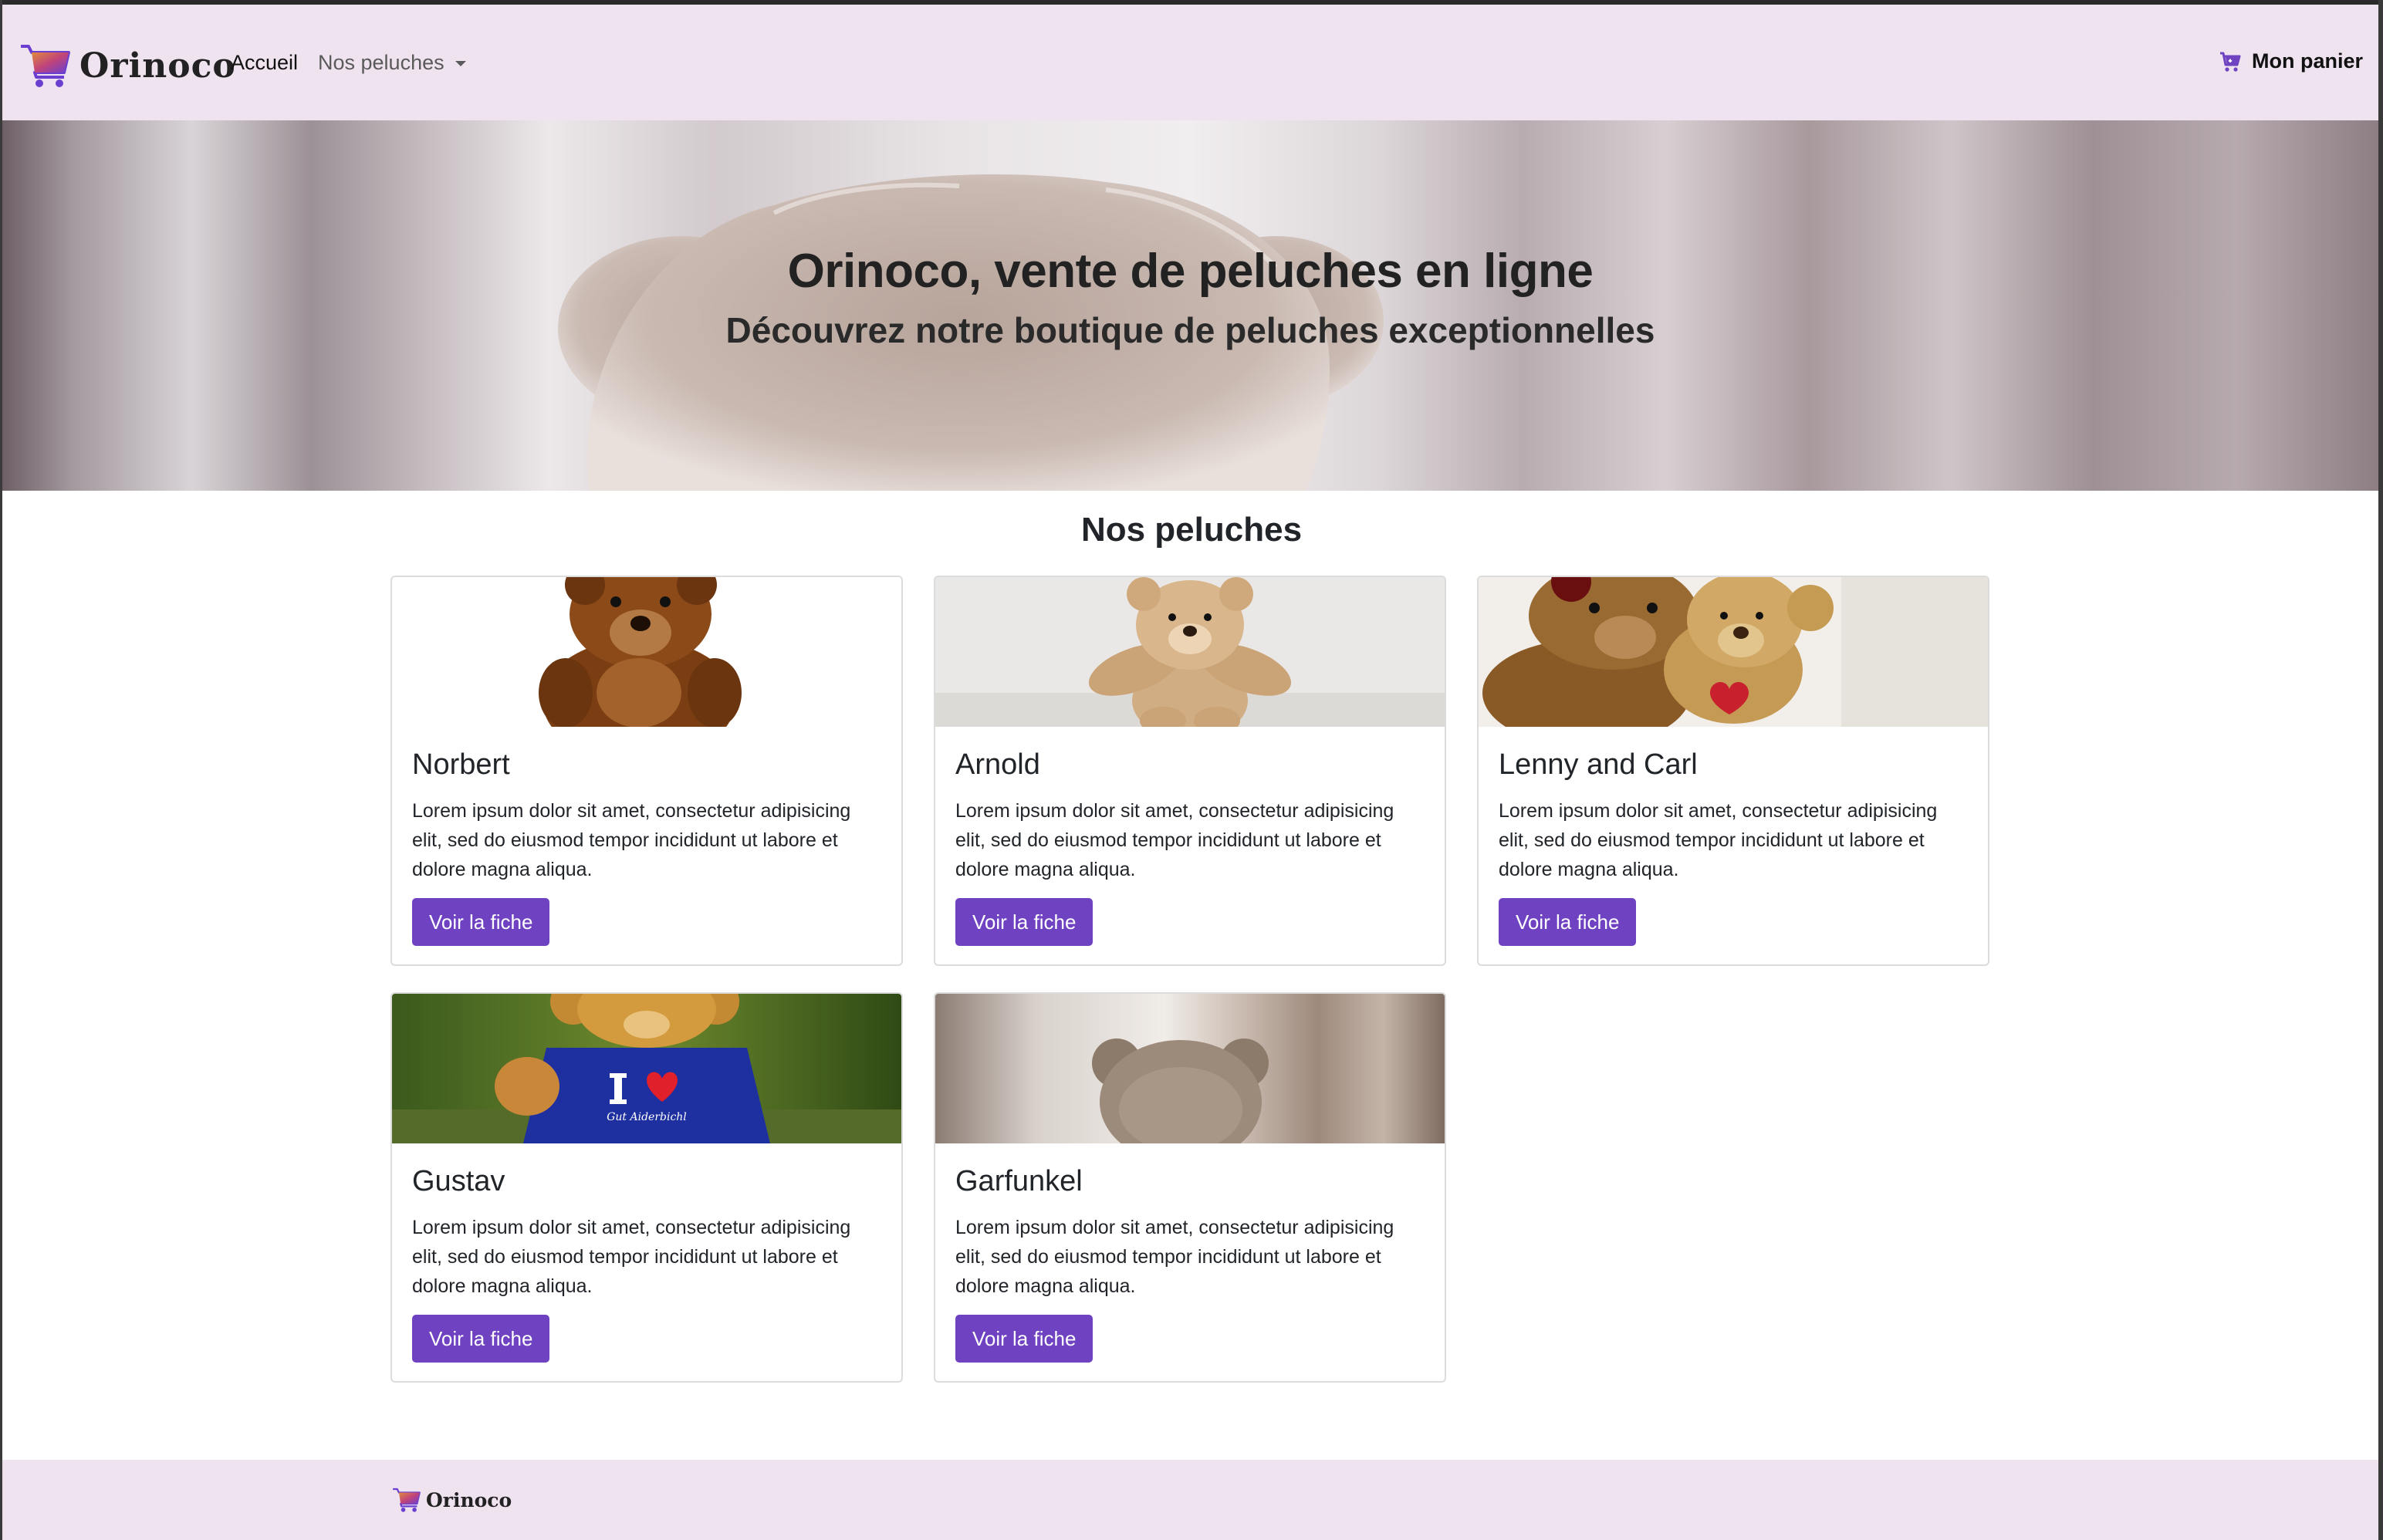 The height and width of the screenshot is (1540, 2383). What do you see at coordinates (1190, 1500) in the screenshot?
I see `footer: Orinoco` at bounding box center [1190, 1500].